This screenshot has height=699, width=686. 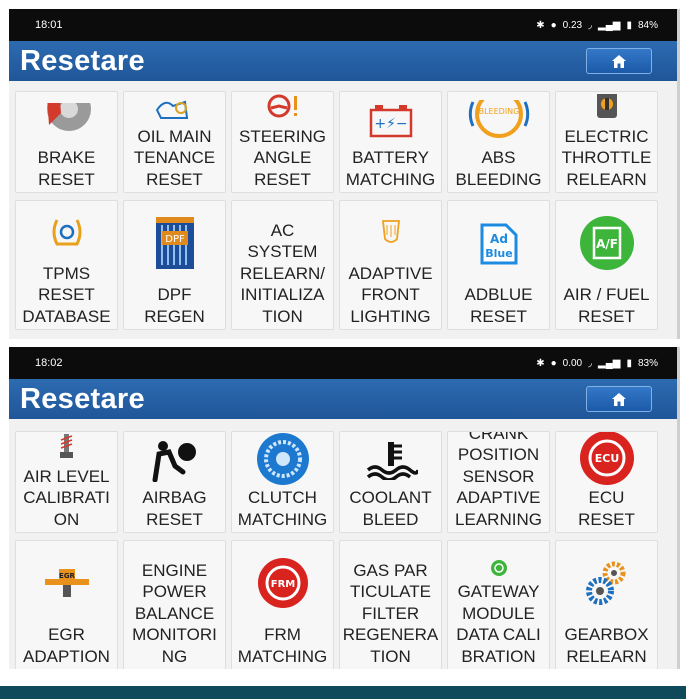 I want to click on tile-adaptive-front-lighting: ADAPTIVE FRONT LIGHTING, so click(x=390, y=265).